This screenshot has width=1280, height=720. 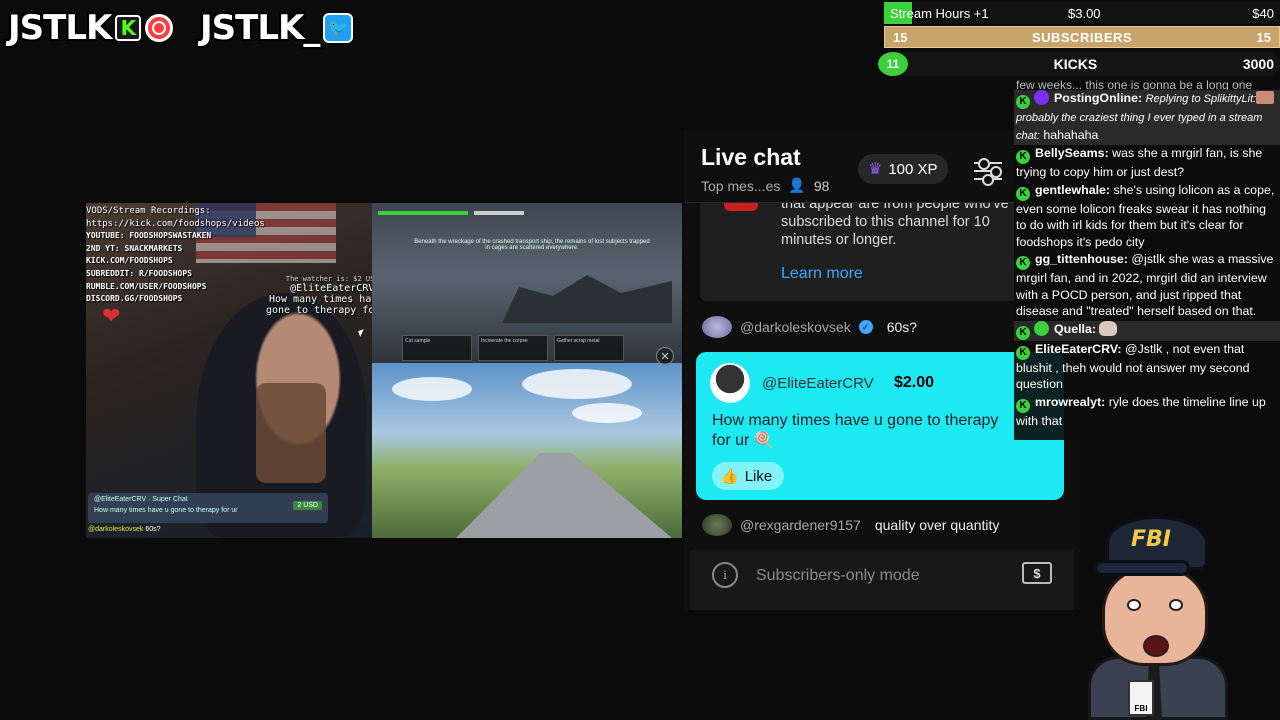 I want to click on verified-icon: ✓, so click(x=865, y=327).